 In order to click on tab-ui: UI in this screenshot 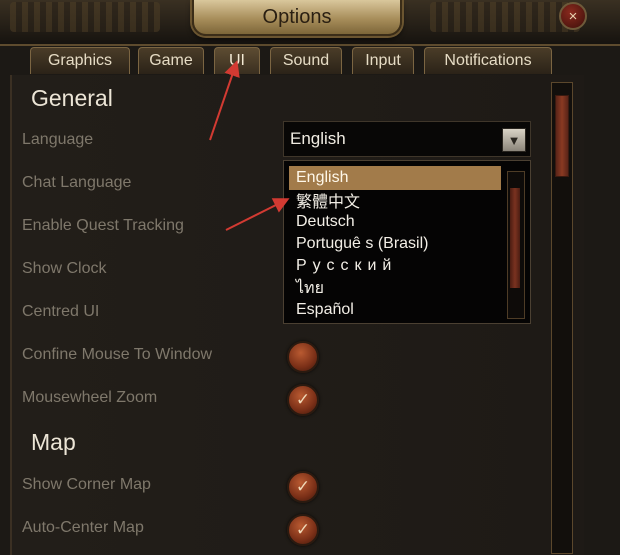, I will do `click(237, 60)`.